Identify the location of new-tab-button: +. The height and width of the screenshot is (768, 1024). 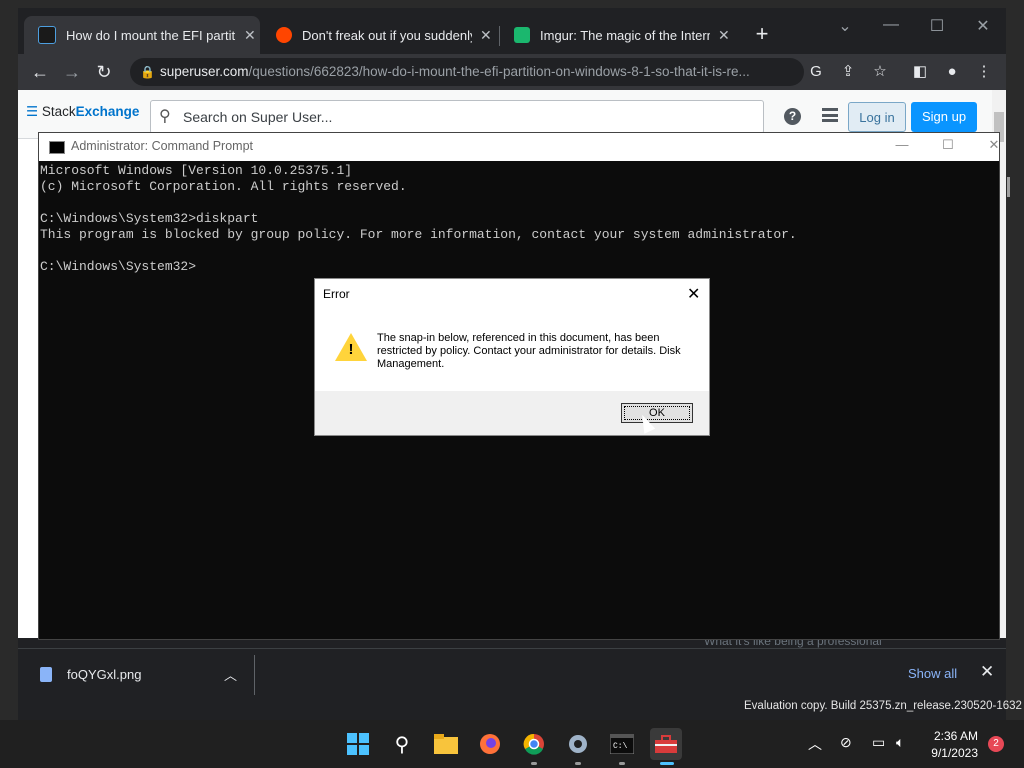
(762, 34).